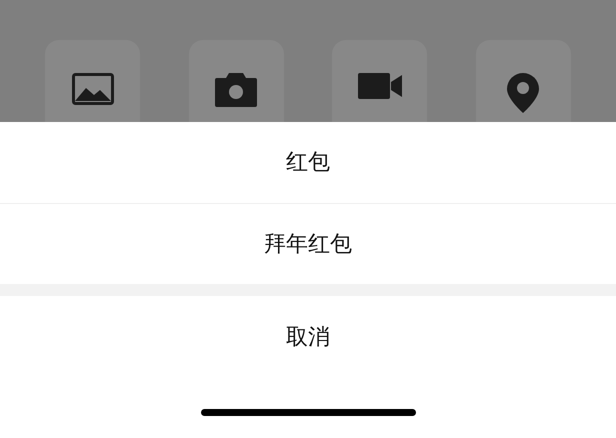 The width and height of the screenshot is (616, 438). What do you see at coordinates (380, 86) in the screenshot?
I see `video-camera-icon` at bounding box center [380, 86].